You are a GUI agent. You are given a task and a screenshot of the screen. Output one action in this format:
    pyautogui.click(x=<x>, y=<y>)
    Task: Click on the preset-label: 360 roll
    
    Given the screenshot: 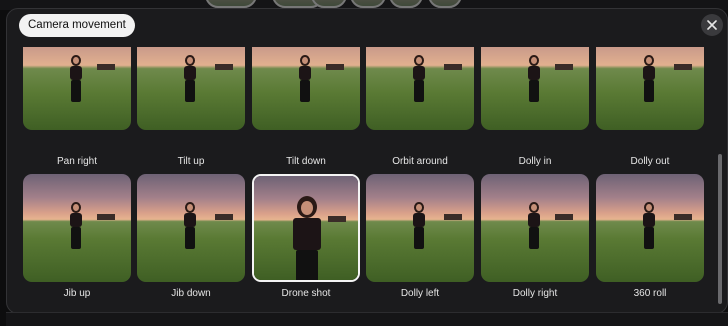 What is the action you would take?
    pyautogui.click(x=650, y=293)
    